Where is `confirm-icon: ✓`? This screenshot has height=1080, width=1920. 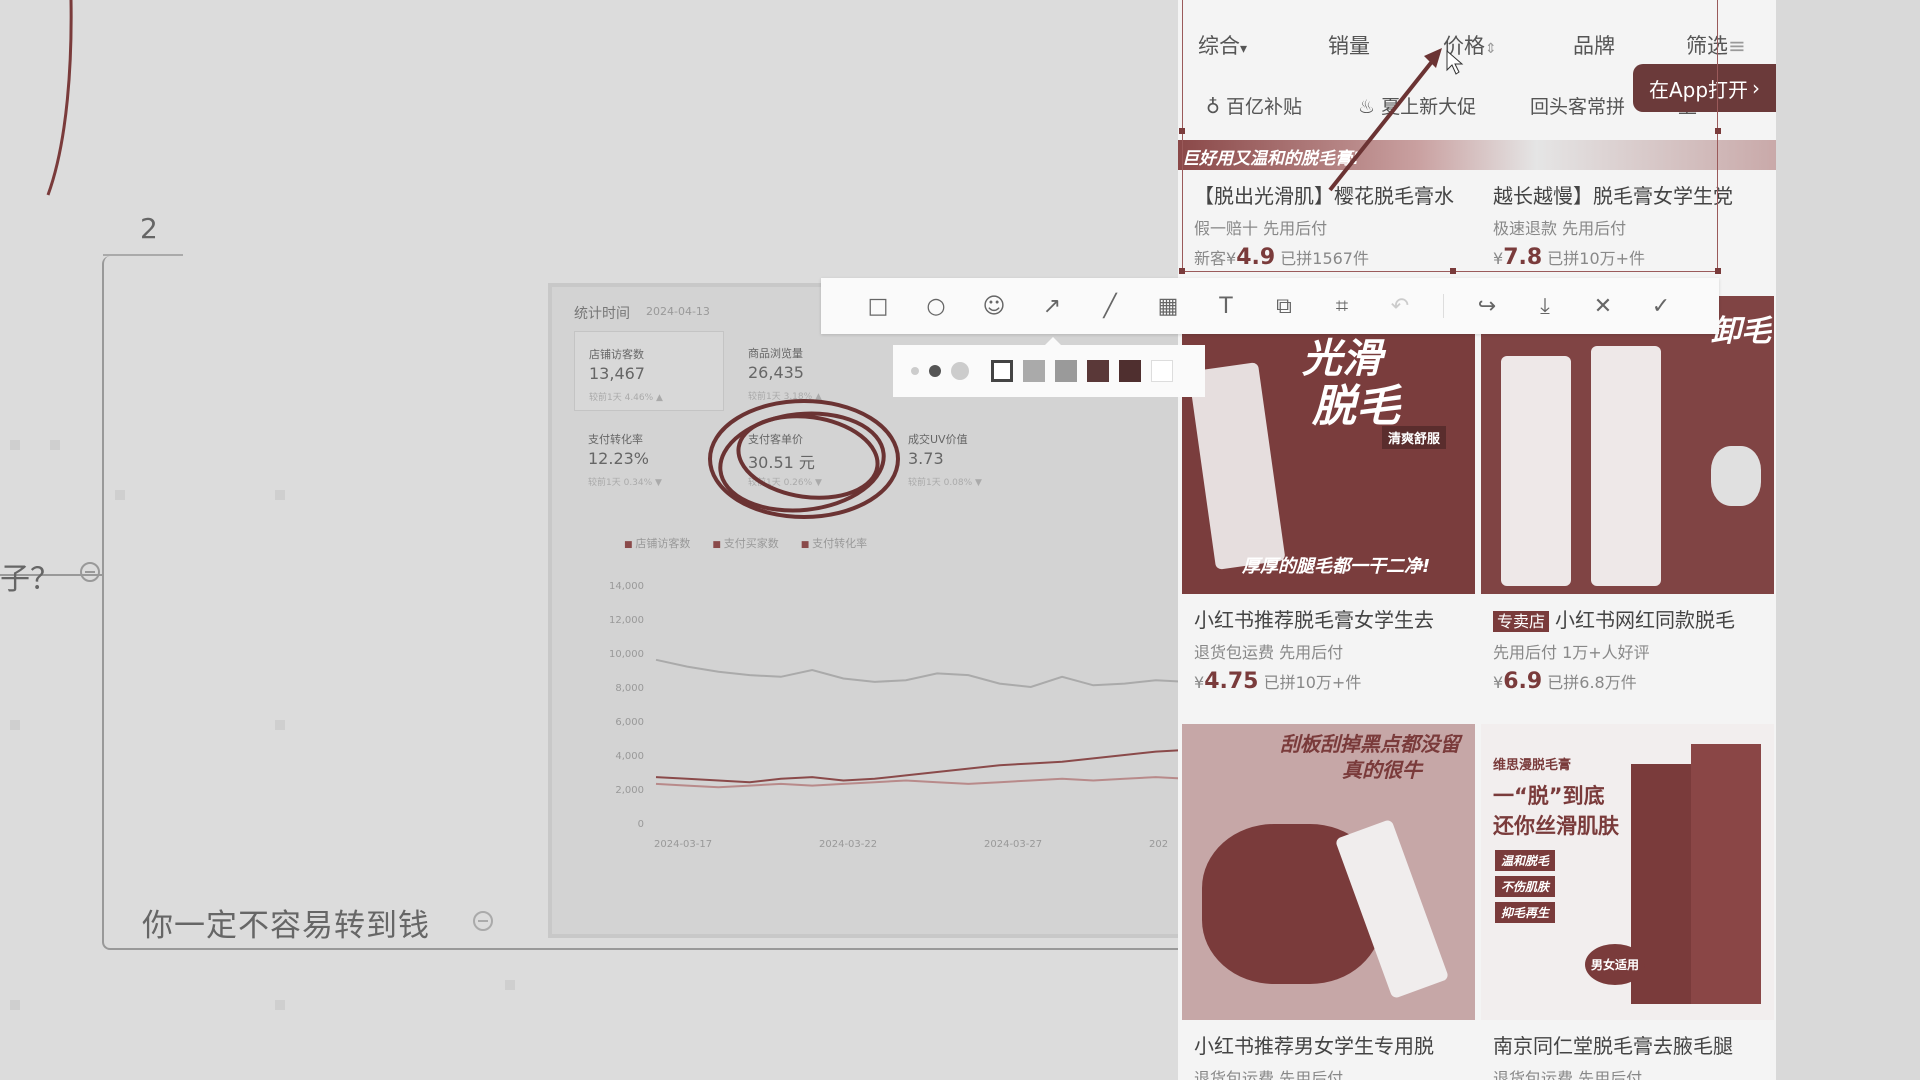
confirm-icon: ✓ is located at coordinates (1661, 306).